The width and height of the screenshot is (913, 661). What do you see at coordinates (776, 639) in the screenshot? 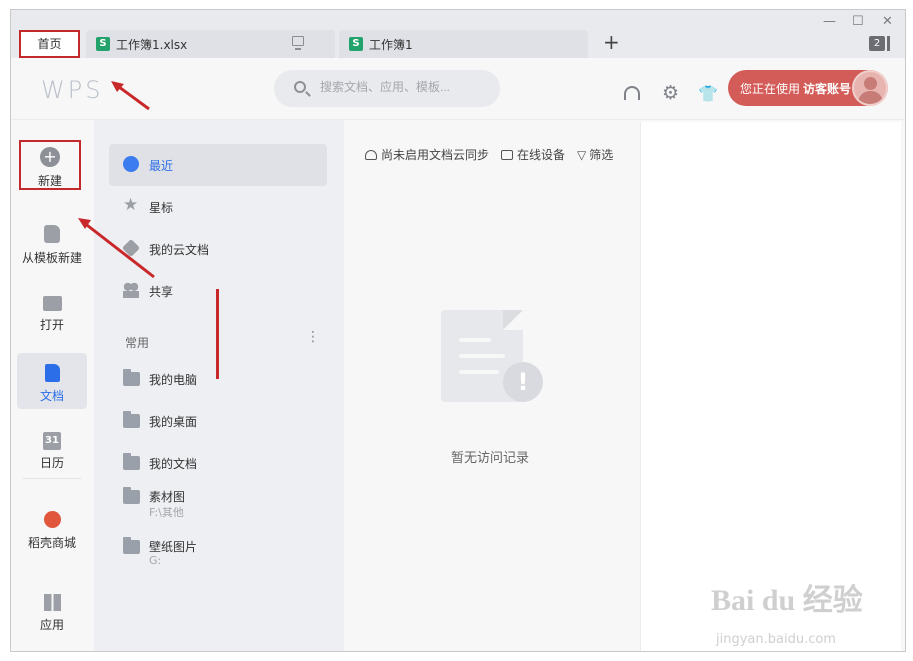
I see `baidu-watermark-url: jingyan.baidu.com` at bounding box center [776, 639].